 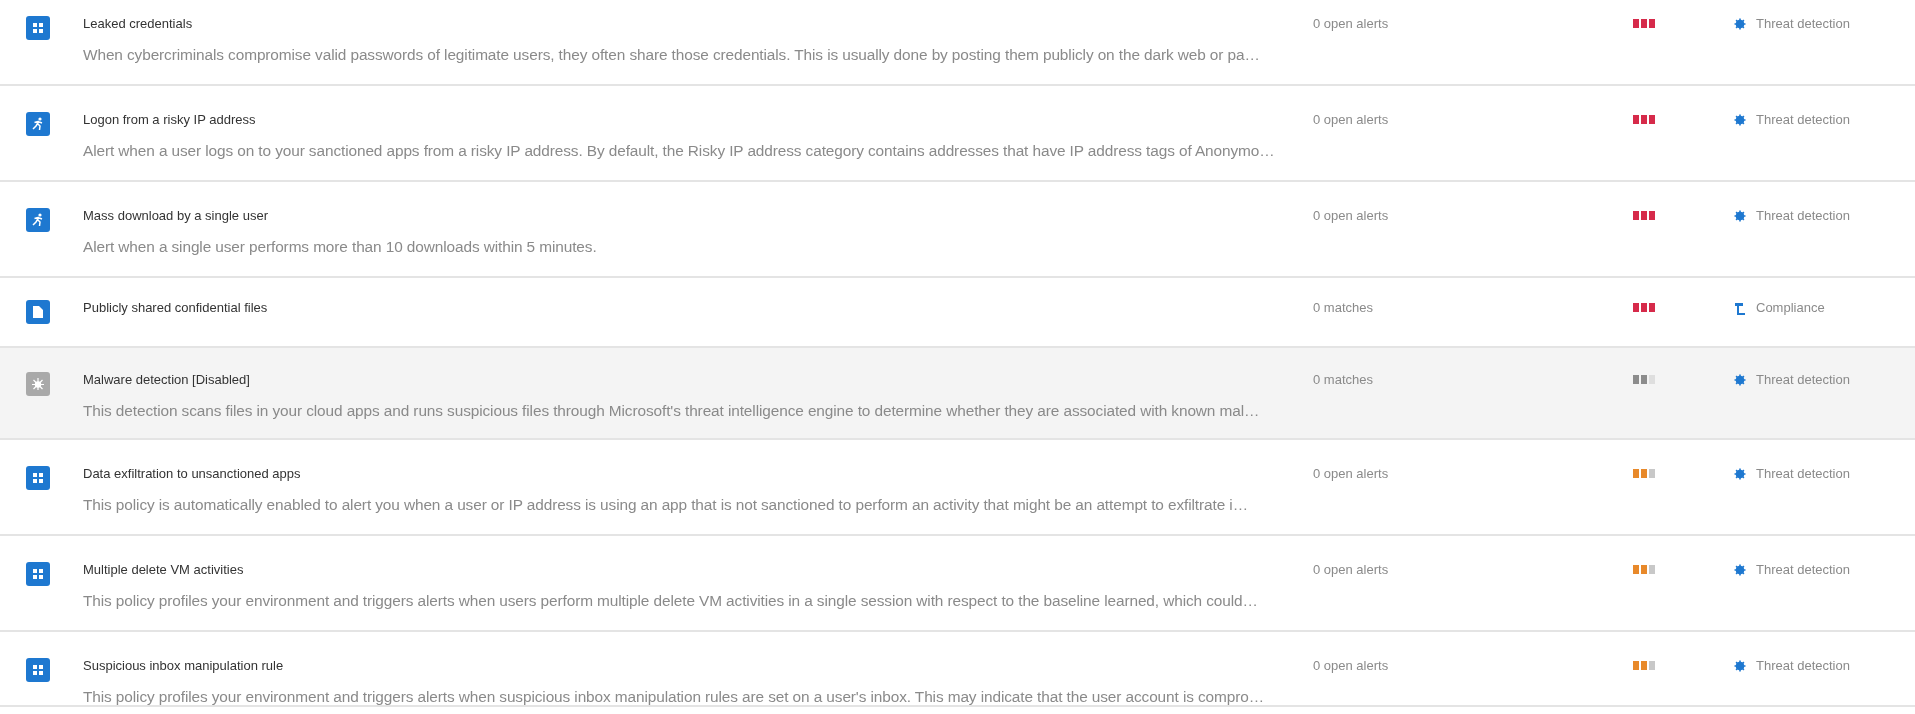 What do you see at coordinates (38, 312) in the screenshot?
I see `file-icon` at bounding box center [38, 312].